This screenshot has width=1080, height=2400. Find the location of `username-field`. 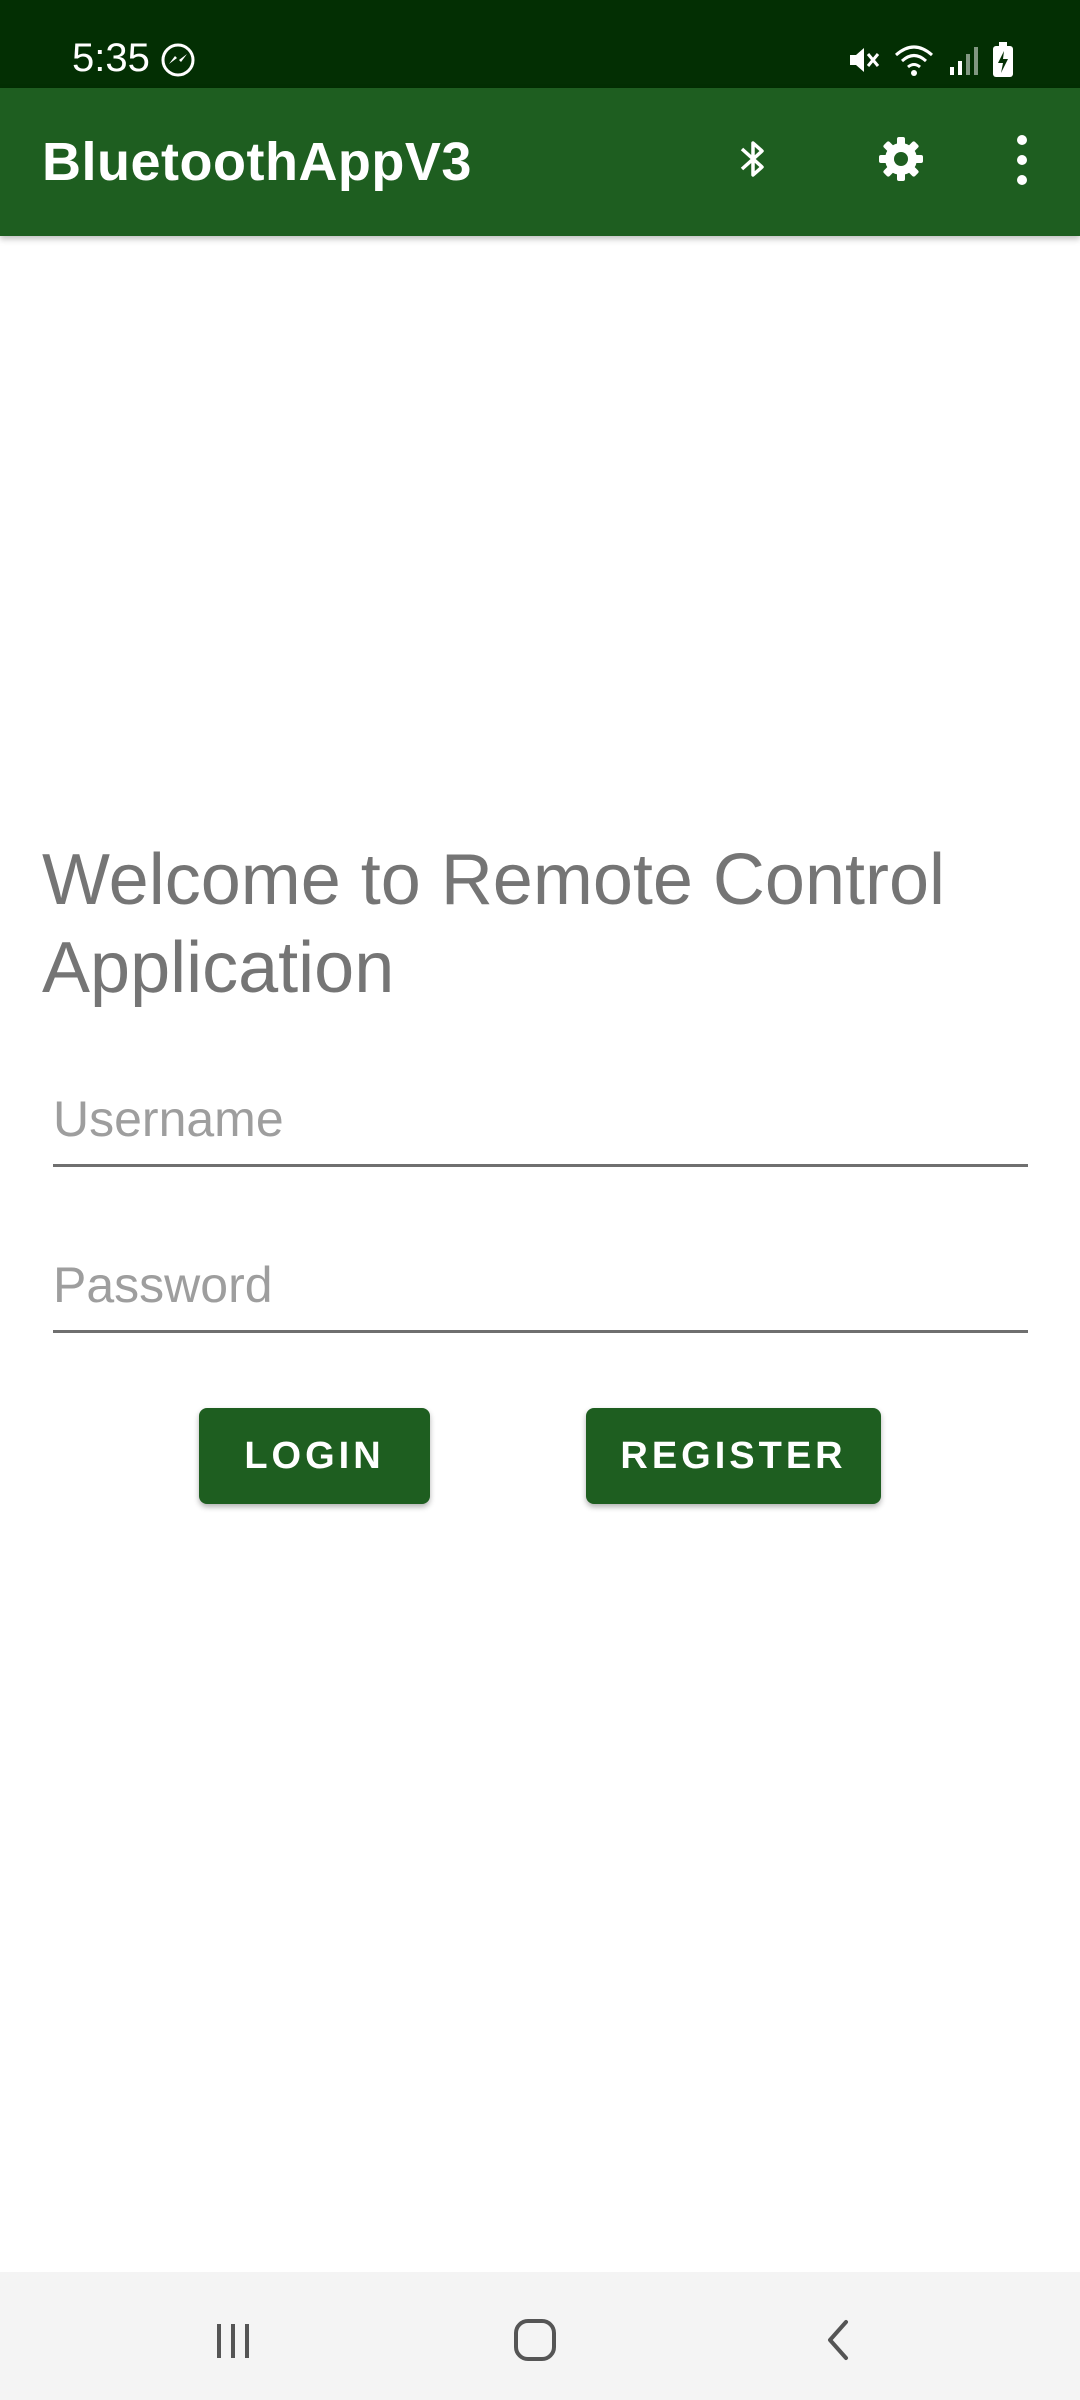

username-field is located at coordinates (540, 1120).